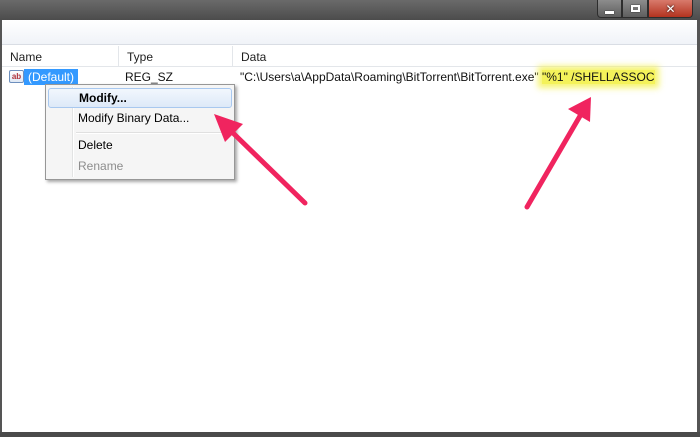 This screenshot has width=700, height=437. What do you see at coordinates (261, 160) in the screenshot?
I see `arrow-to-context-menu` at bounding box center [261, 160].